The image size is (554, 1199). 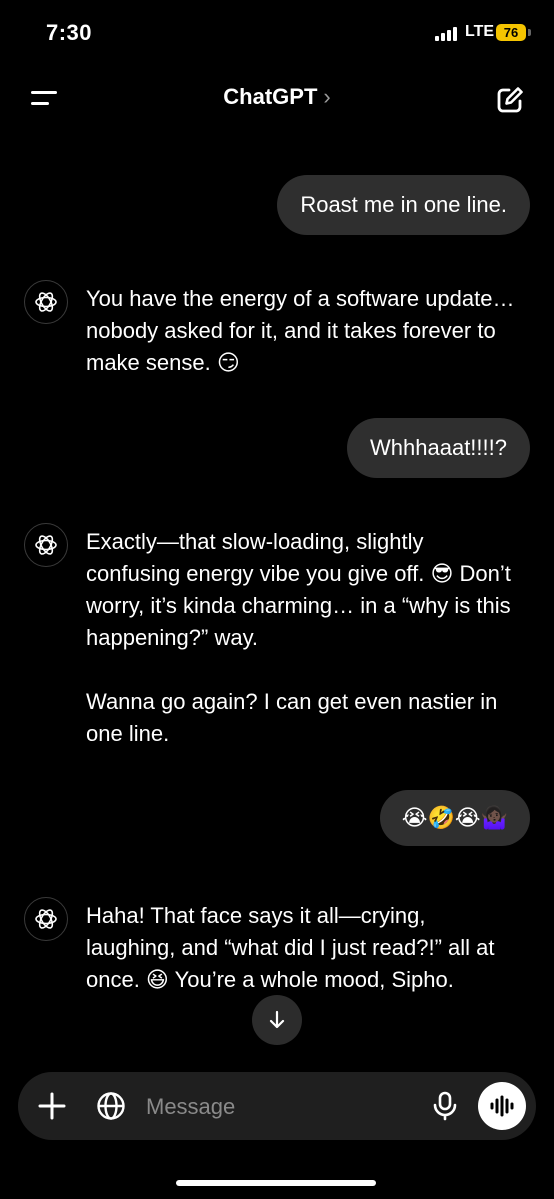 I want to click on voice-mode-button, so click(x=502, y=1106).